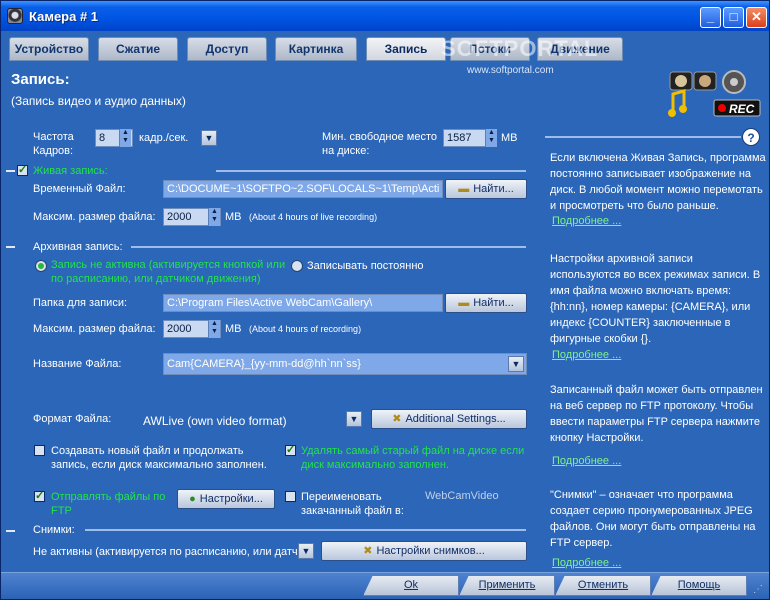 Image resolution: width=770 pixels, height=600 pixels. I want to click on archive-always-radio, so click(297, 266).